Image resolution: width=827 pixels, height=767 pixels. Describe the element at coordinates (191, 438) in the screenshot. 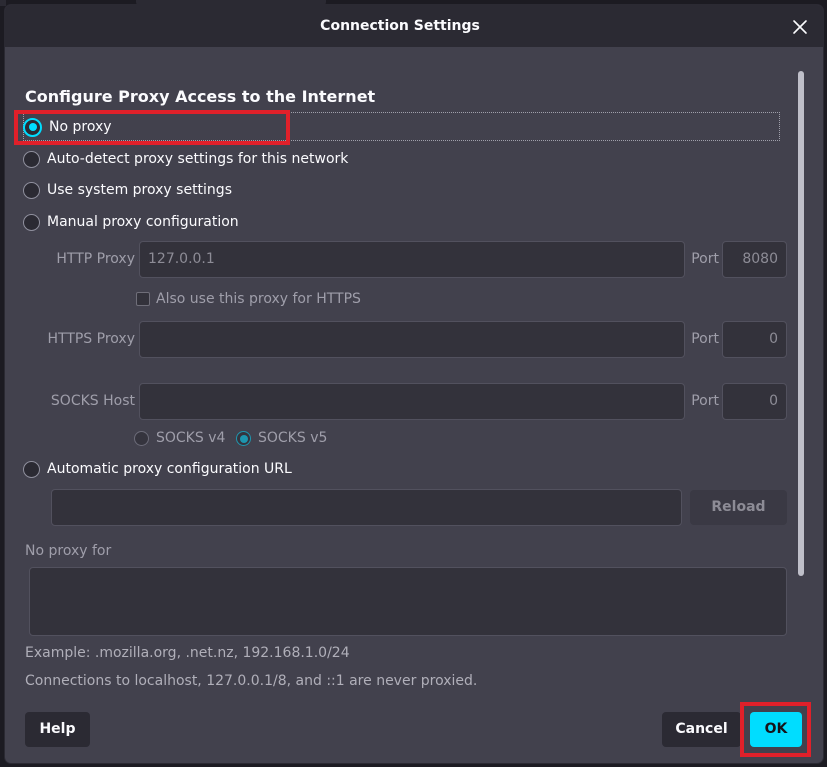

I see `socks-v4-label: SOCKS v4` at that location.